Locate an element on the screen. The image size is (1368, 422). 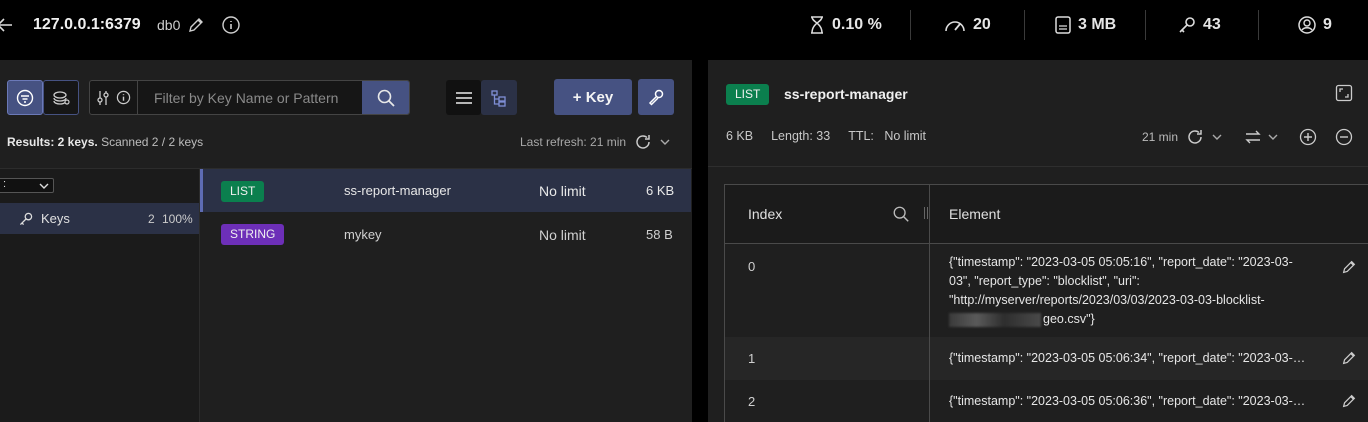
filter-mode-button is located at coordinates (25, 97).